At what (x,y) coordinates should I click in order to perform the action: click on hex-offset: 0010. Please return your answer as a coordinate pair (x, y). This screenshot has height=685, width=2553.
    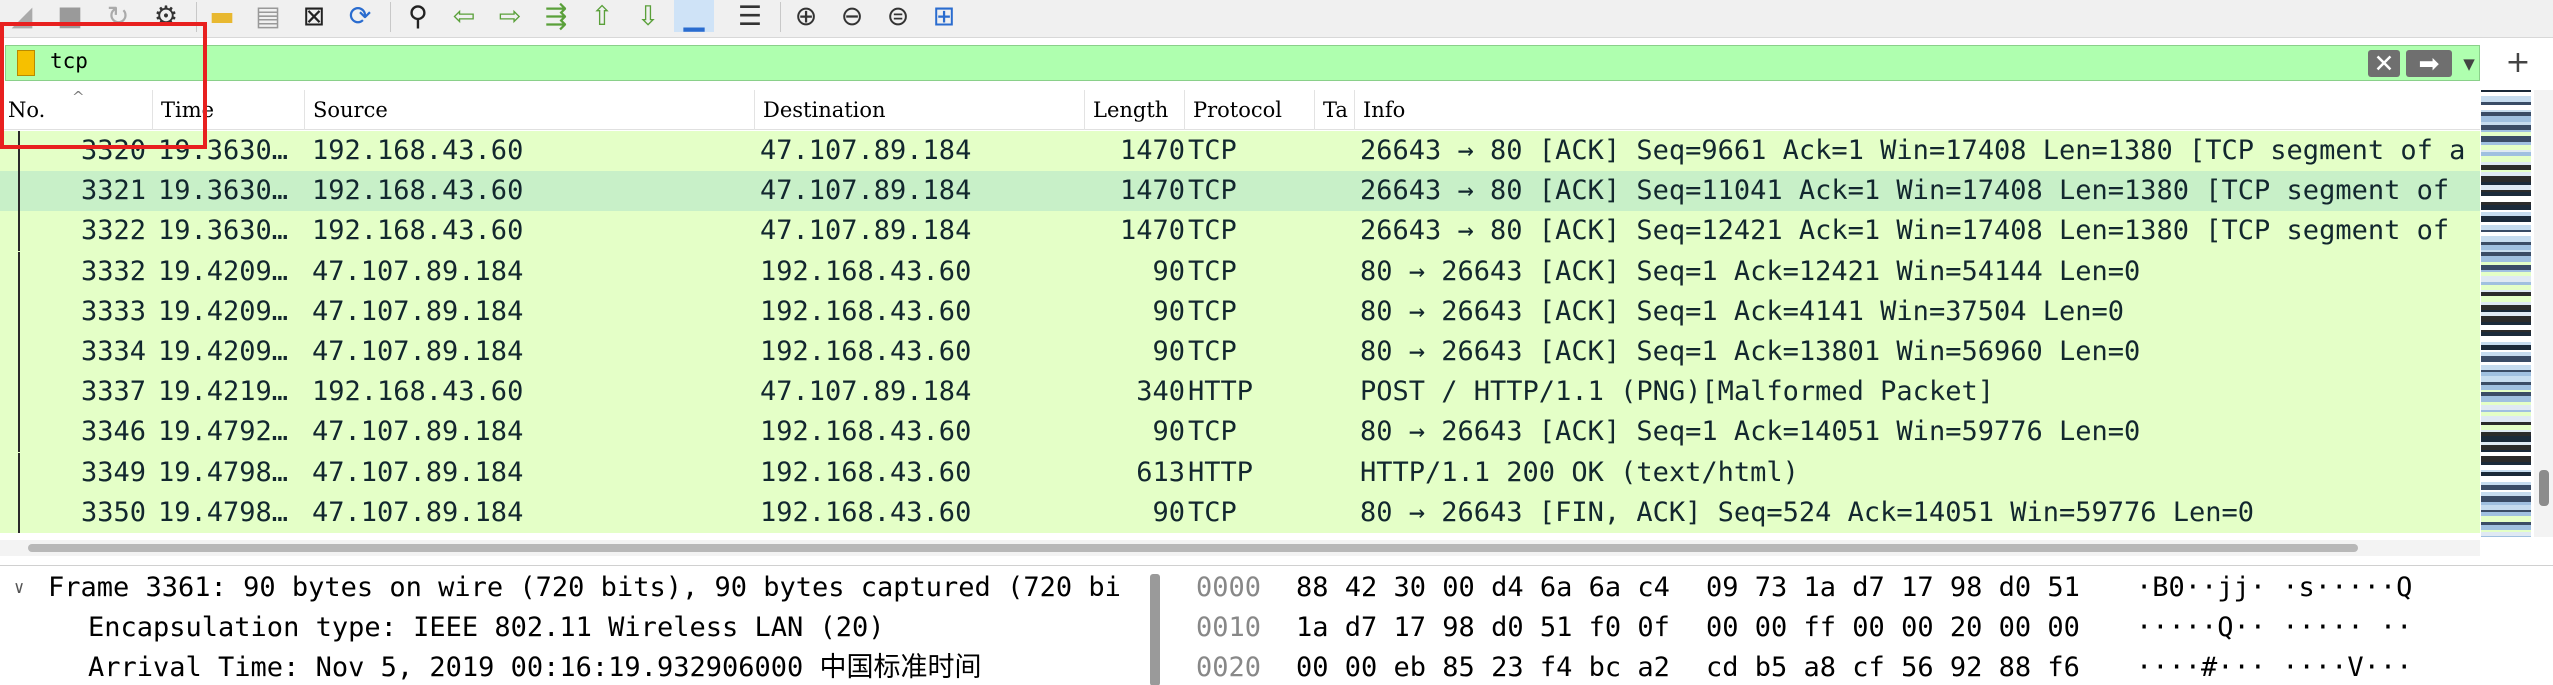
    Looking at the image, I should click on (1229, 627).